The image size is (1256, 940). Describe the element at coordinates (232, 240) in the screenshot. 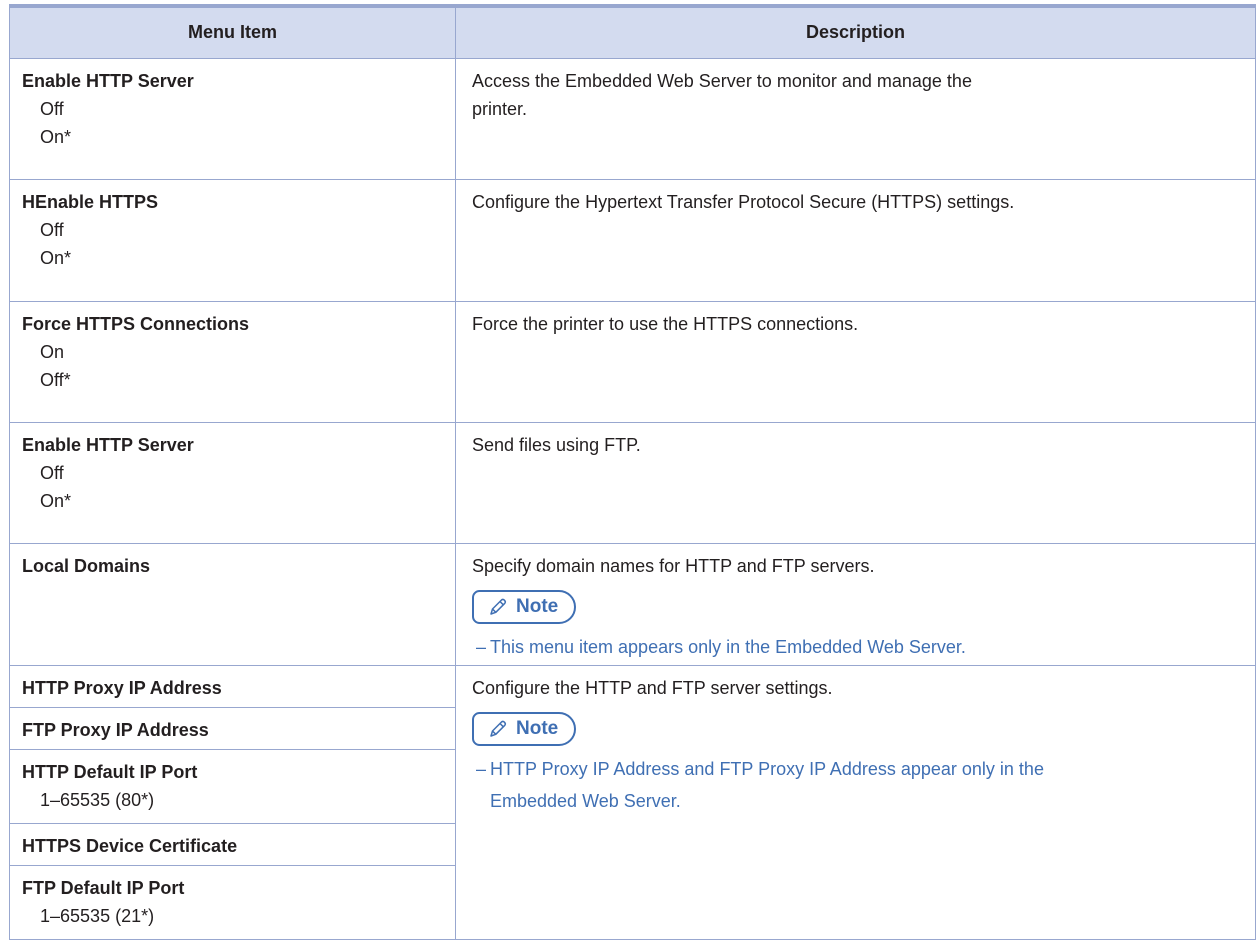

I see `menu-item-cell: HEnable HTTPS Off On*` at that location.